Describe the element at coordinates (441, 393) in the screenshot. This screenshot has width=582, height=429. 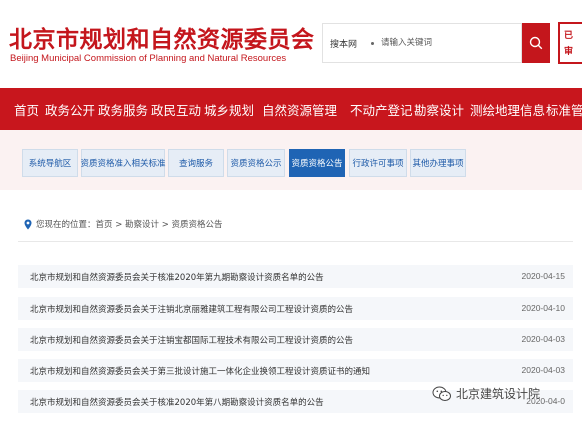
I see `wechat-icon` at that location.